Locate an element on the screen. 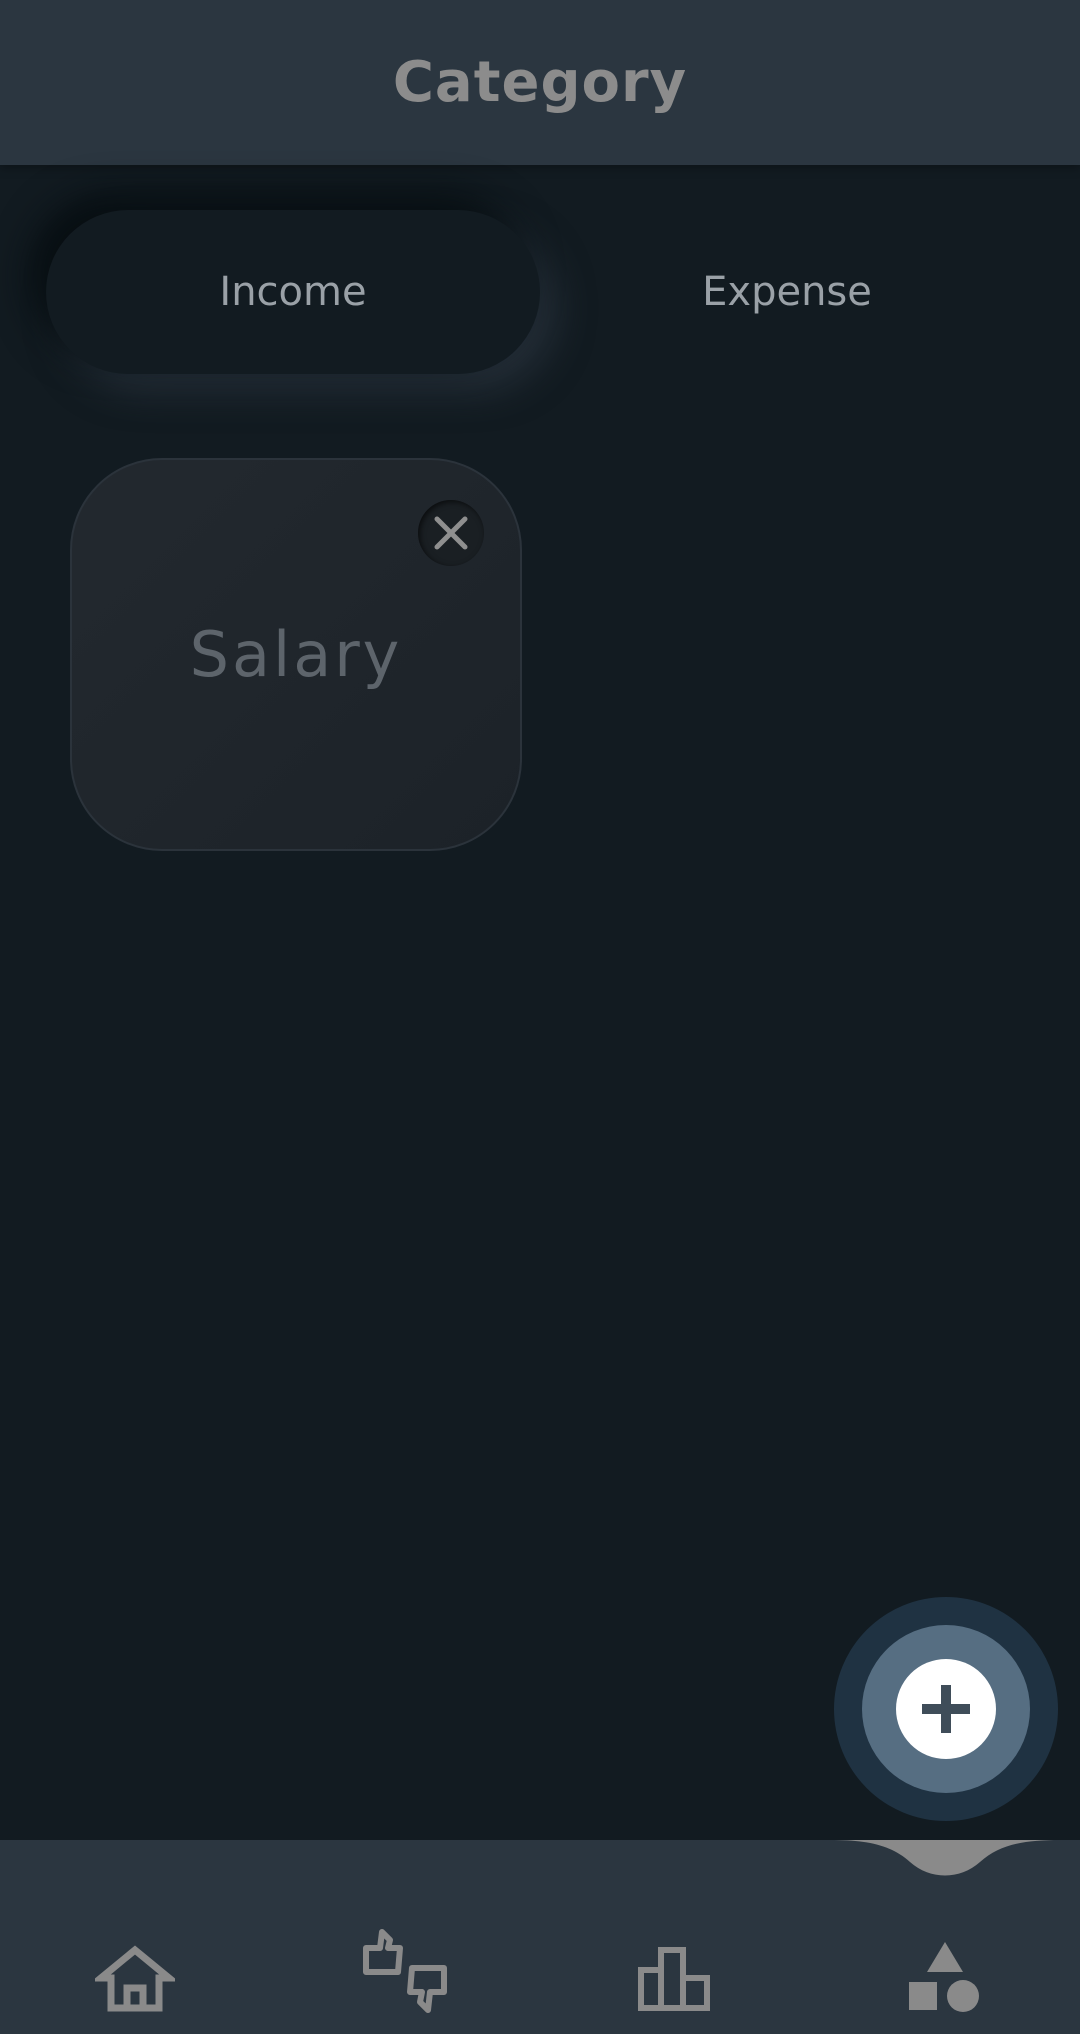  nav-item-transactions is located at coordinates (405, 1937).